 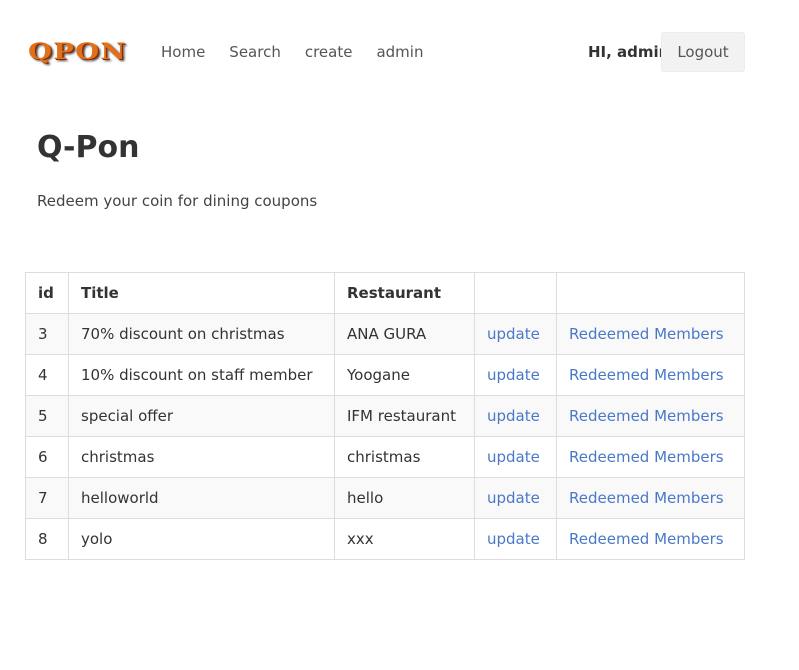 What do you see at coordinates (201, 498) in the screenshot?
I see `cell-title: helloworld` at bounding box center [201, 498].